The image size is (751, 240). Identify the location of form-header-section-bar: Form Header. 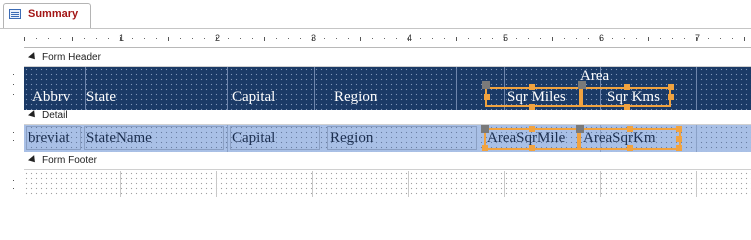
(387, 59).